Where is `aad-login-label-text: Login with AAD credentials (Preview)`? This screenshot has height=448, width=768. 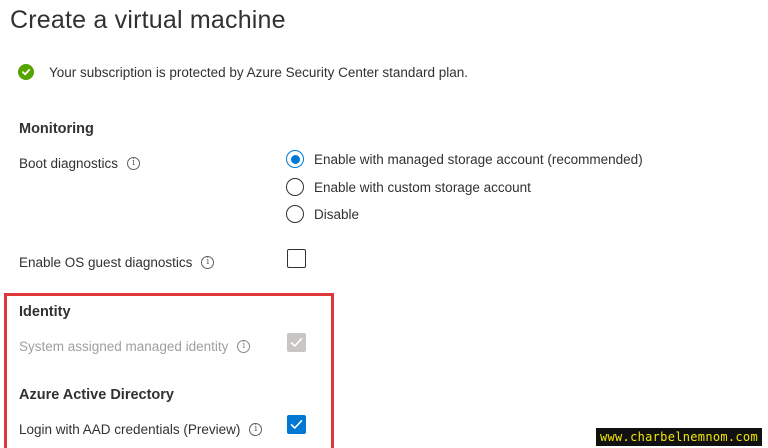
aad-login-label-text: Login with AAD credentials (Preview) is located at coordinates (130, 429).